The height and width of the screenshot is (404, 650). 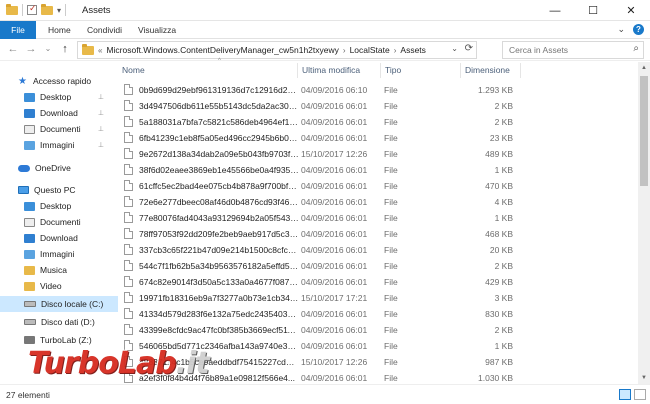 I want to click on recent-locations-icon: ⌄, so click(x=48, y=49).